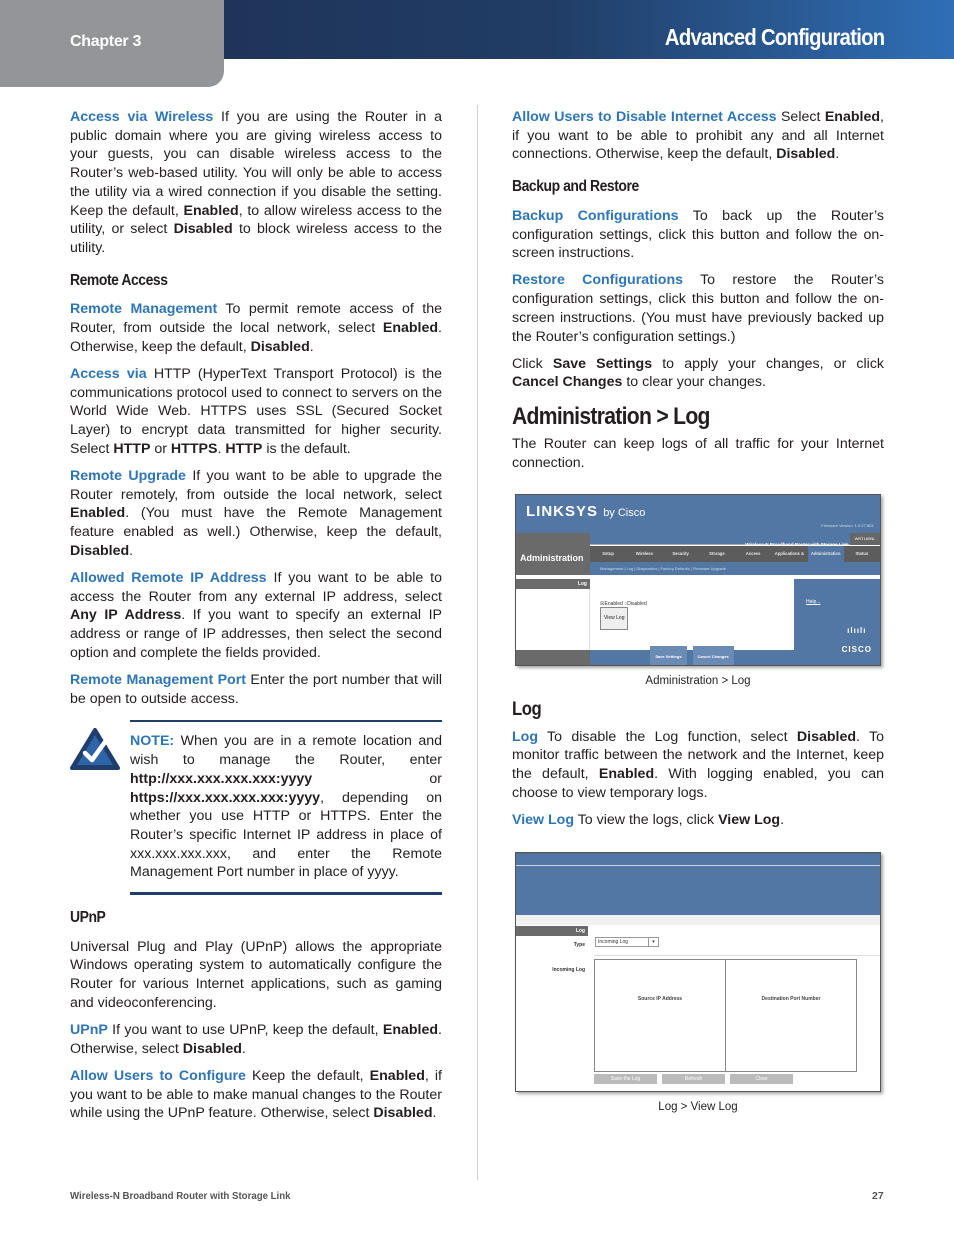 The height and width of the screenshot is (1235, 954). I want to click on page-title: Advanced Configuration, so click(774, 37).